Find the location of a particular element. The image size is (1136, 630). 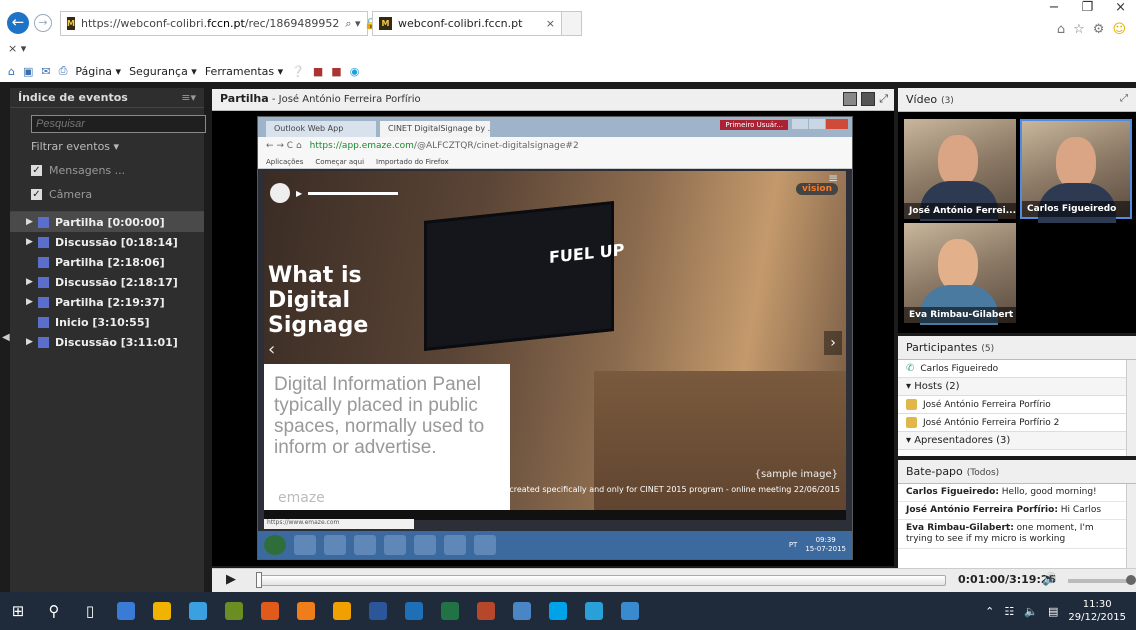

event-item: ▶ Discussão [0:18:14] is located at coordinates (107, 242).